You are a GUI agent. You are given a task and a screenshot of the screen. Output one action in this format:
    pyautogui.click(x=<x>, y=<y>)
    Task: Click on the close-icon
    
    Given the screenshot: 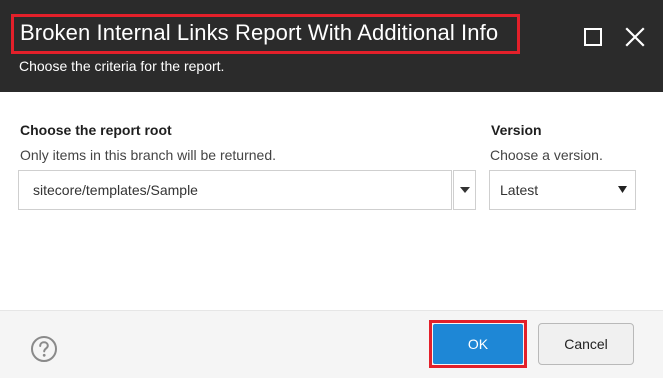 What is the action you would take?
    pyautogui.click(x=635, y=37)
    